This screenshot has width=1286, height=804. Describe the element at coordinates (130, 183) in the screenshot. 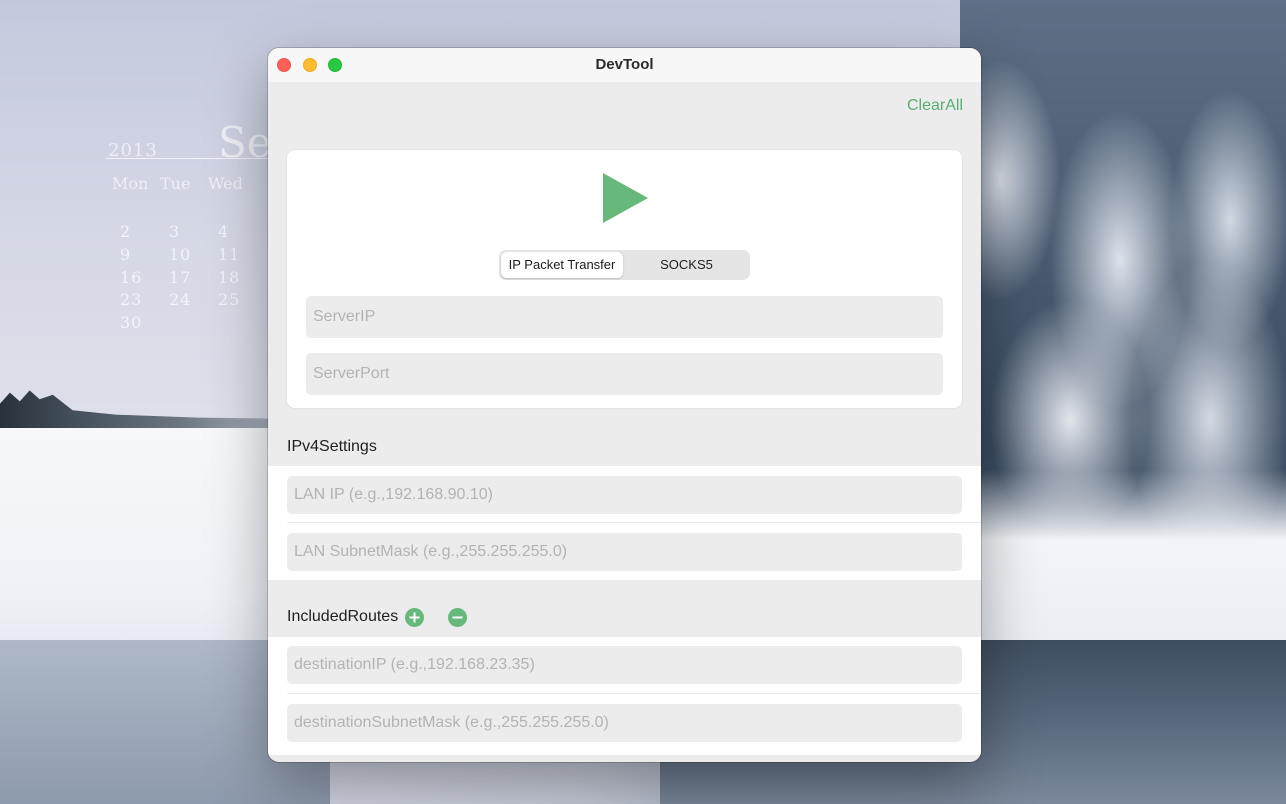

I see `calendar-weekday: Mon` at that location.